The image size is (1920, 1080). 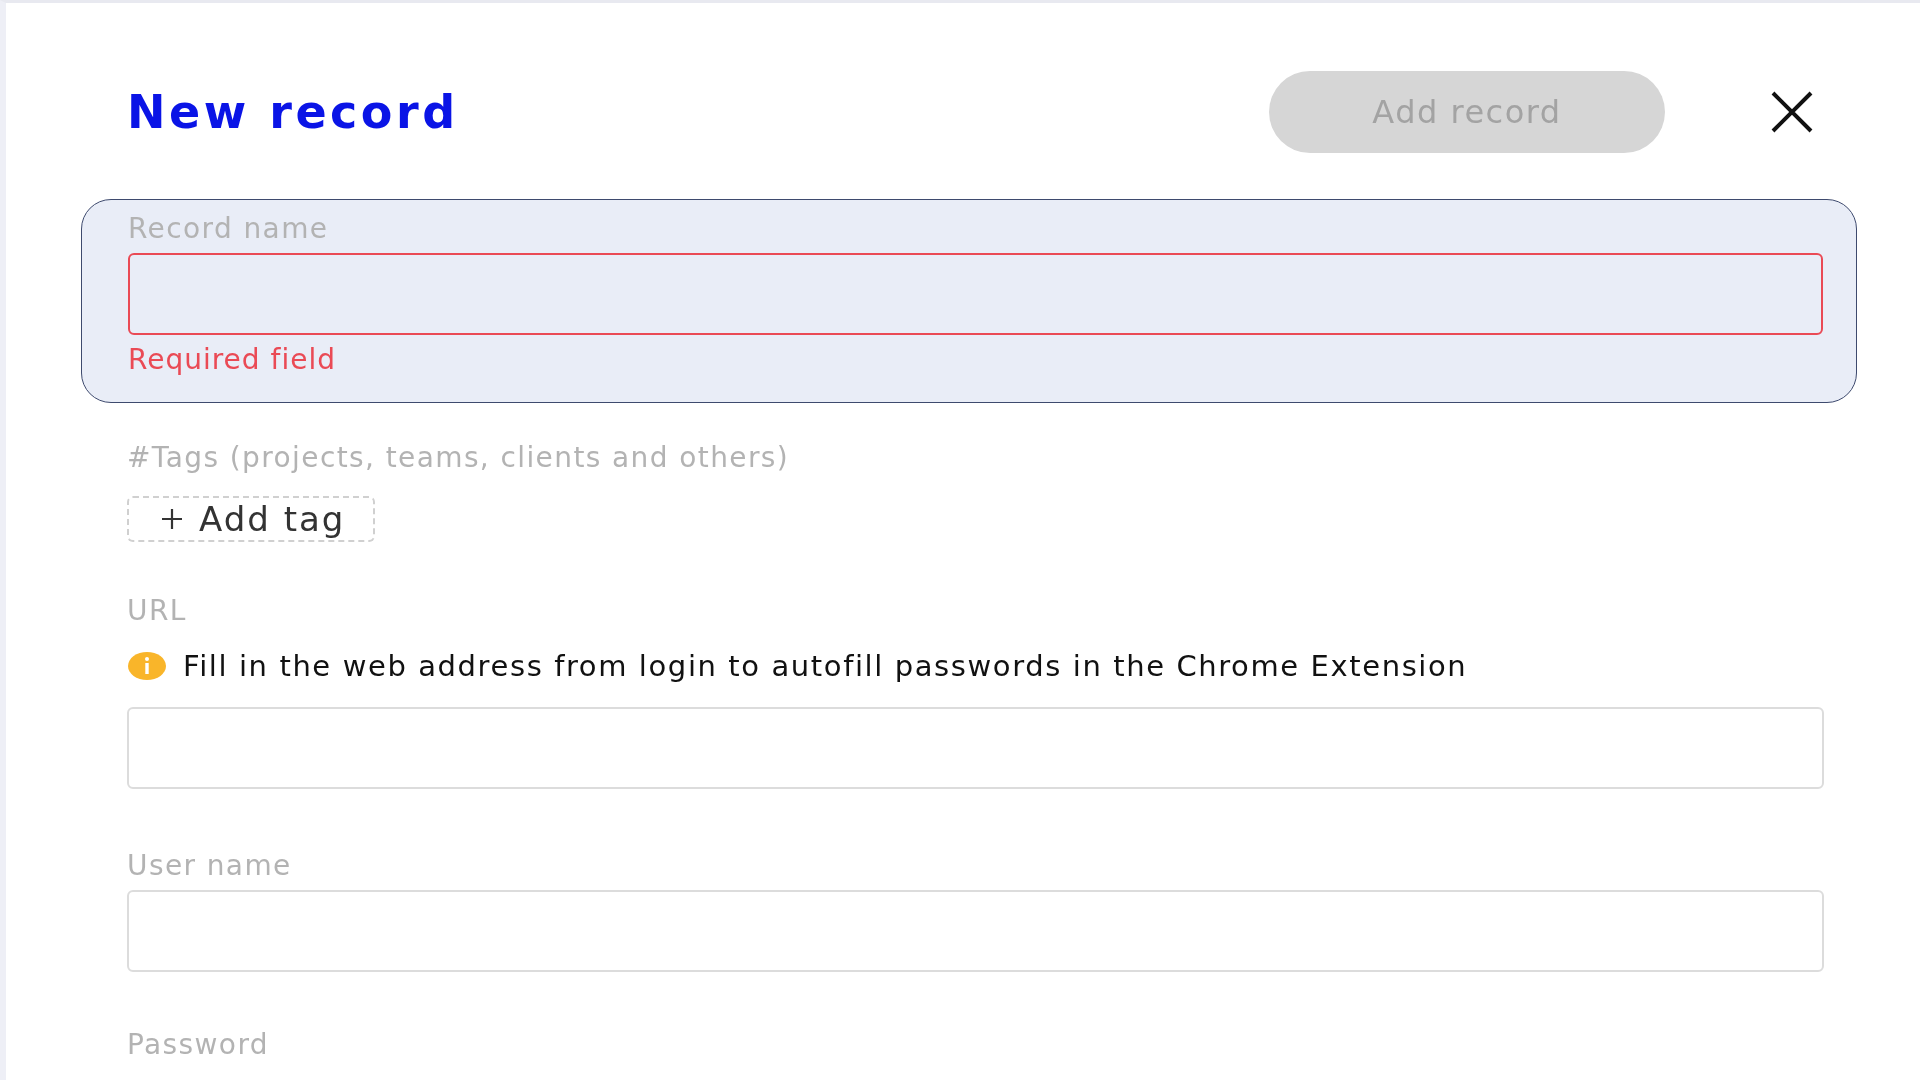 I want to click on hint-text: Fill in the web address from login to autofill passwords in the Chrome Extension, so click(x=825, y=666).